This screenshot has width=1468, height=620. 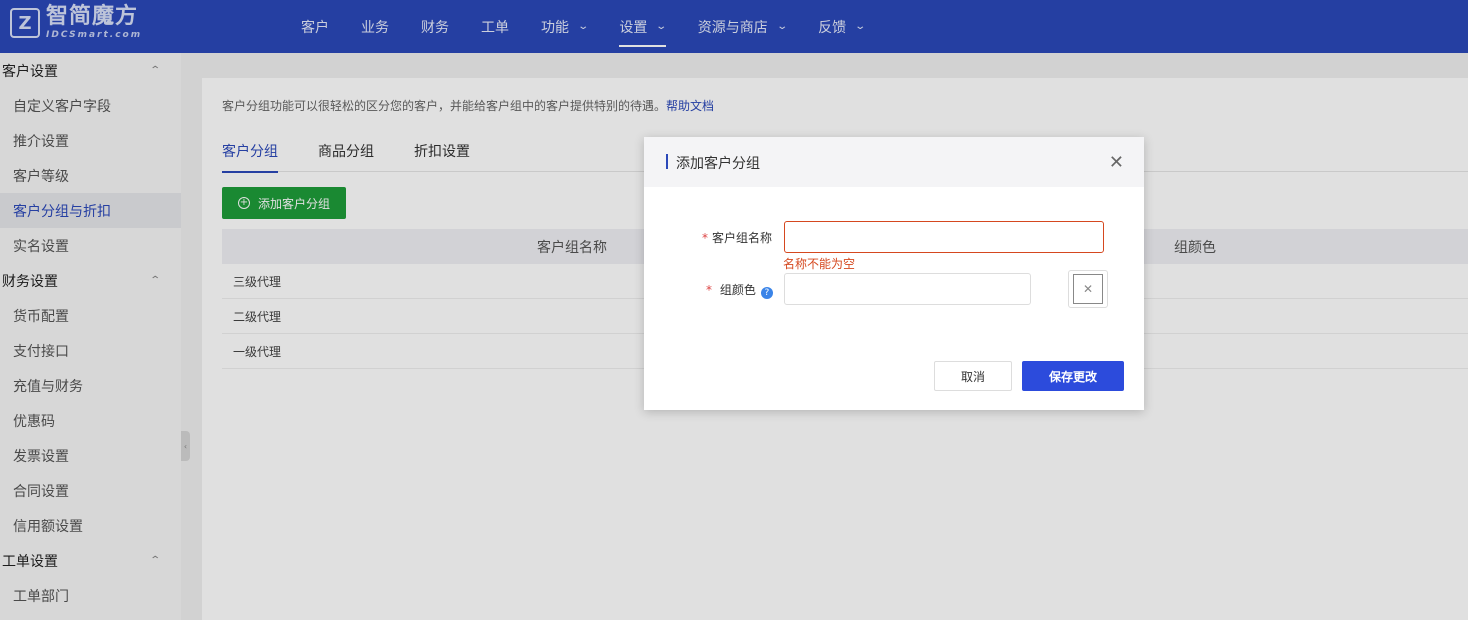 What do you see at coordinates (819, 264) in the screenshot?
I see `group-name-error: 名称不能为空` at bounding box center [819, 264].